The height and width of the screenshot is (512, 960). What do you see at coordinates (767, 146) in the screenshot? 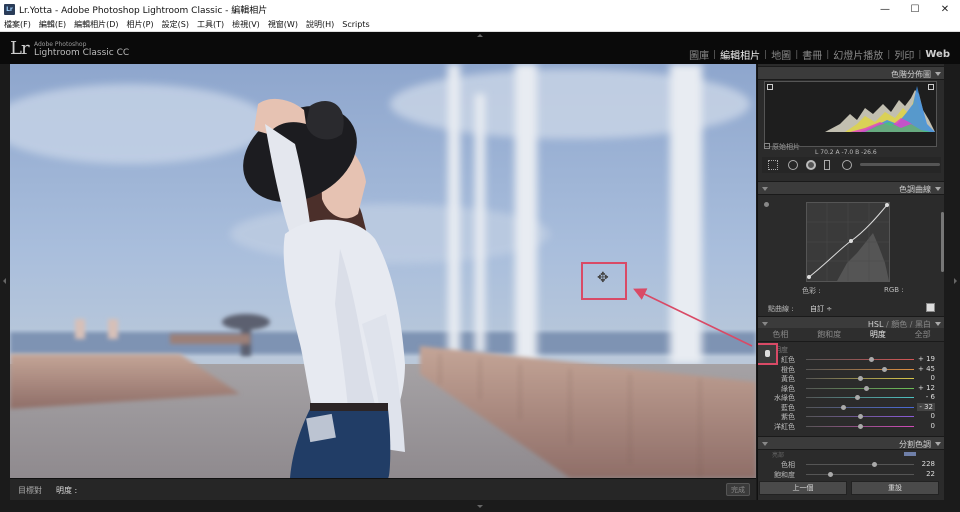
I see `checkbox-icon` at bounding box center [767, 146].